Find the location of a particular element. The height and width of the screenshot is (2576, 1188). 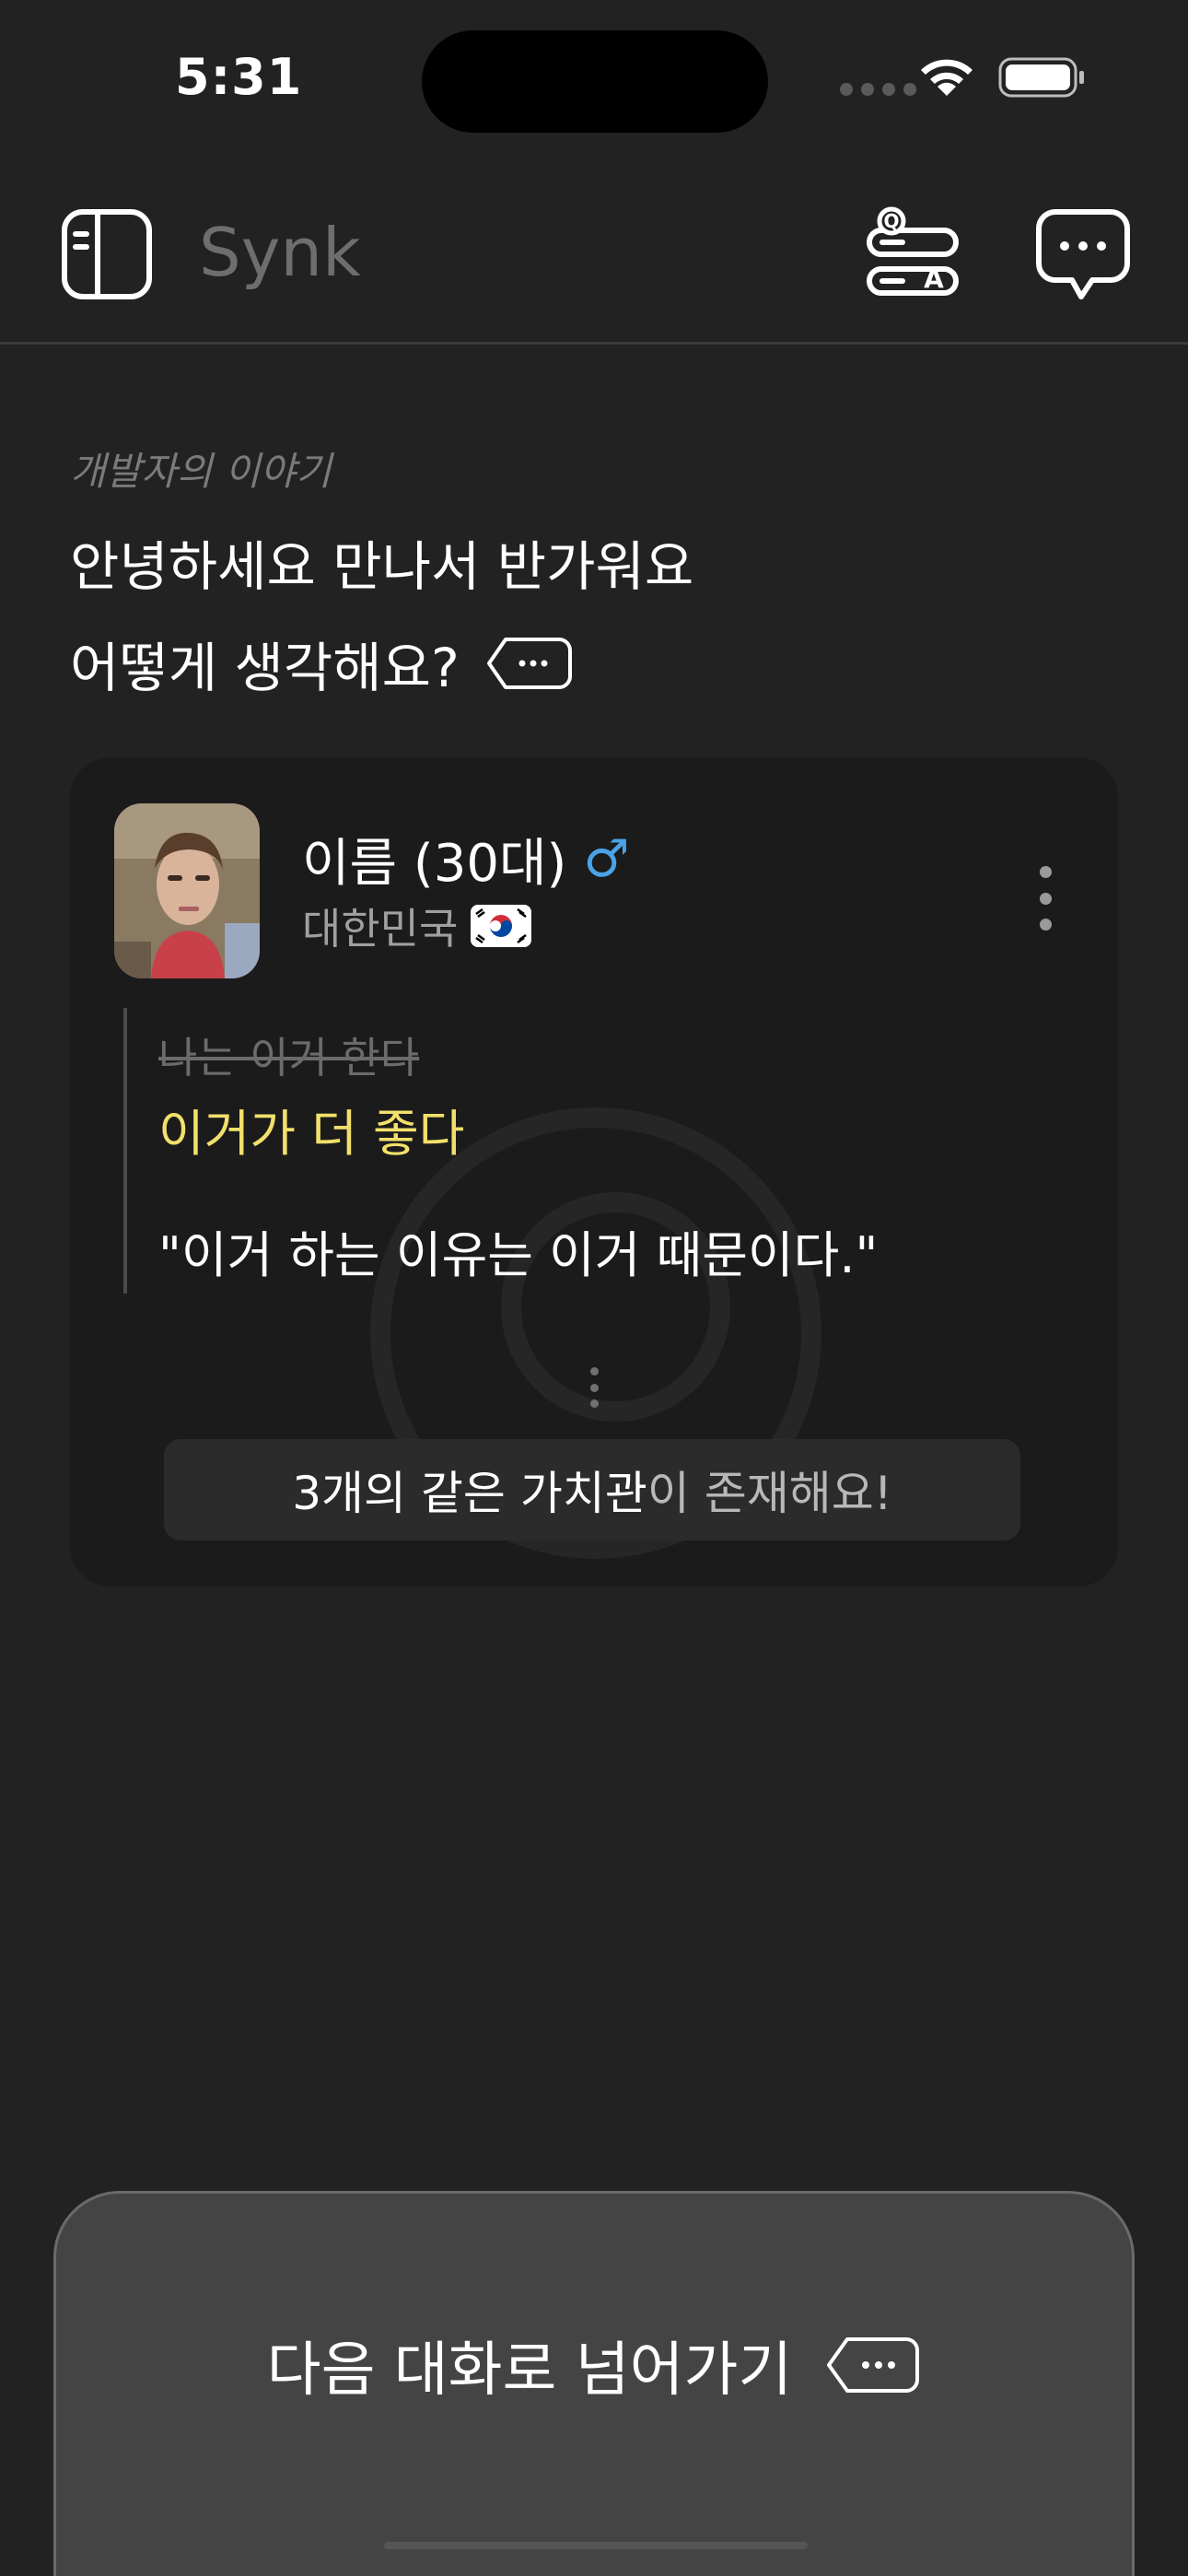

name-row: 이름 (30대) ♂ is located at coordinates (466, 859).